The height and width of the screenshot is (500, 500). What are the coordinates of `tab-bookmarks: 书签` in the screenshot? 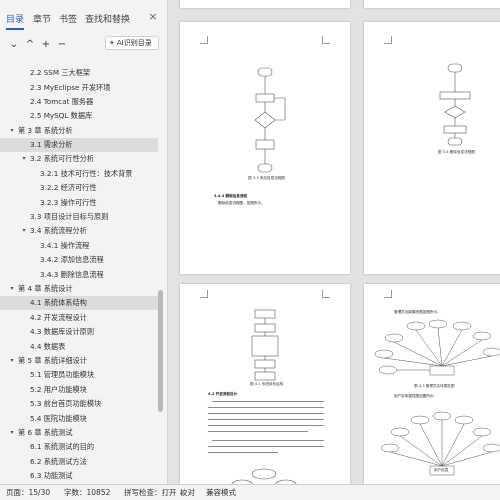 It's located at (68, 18).